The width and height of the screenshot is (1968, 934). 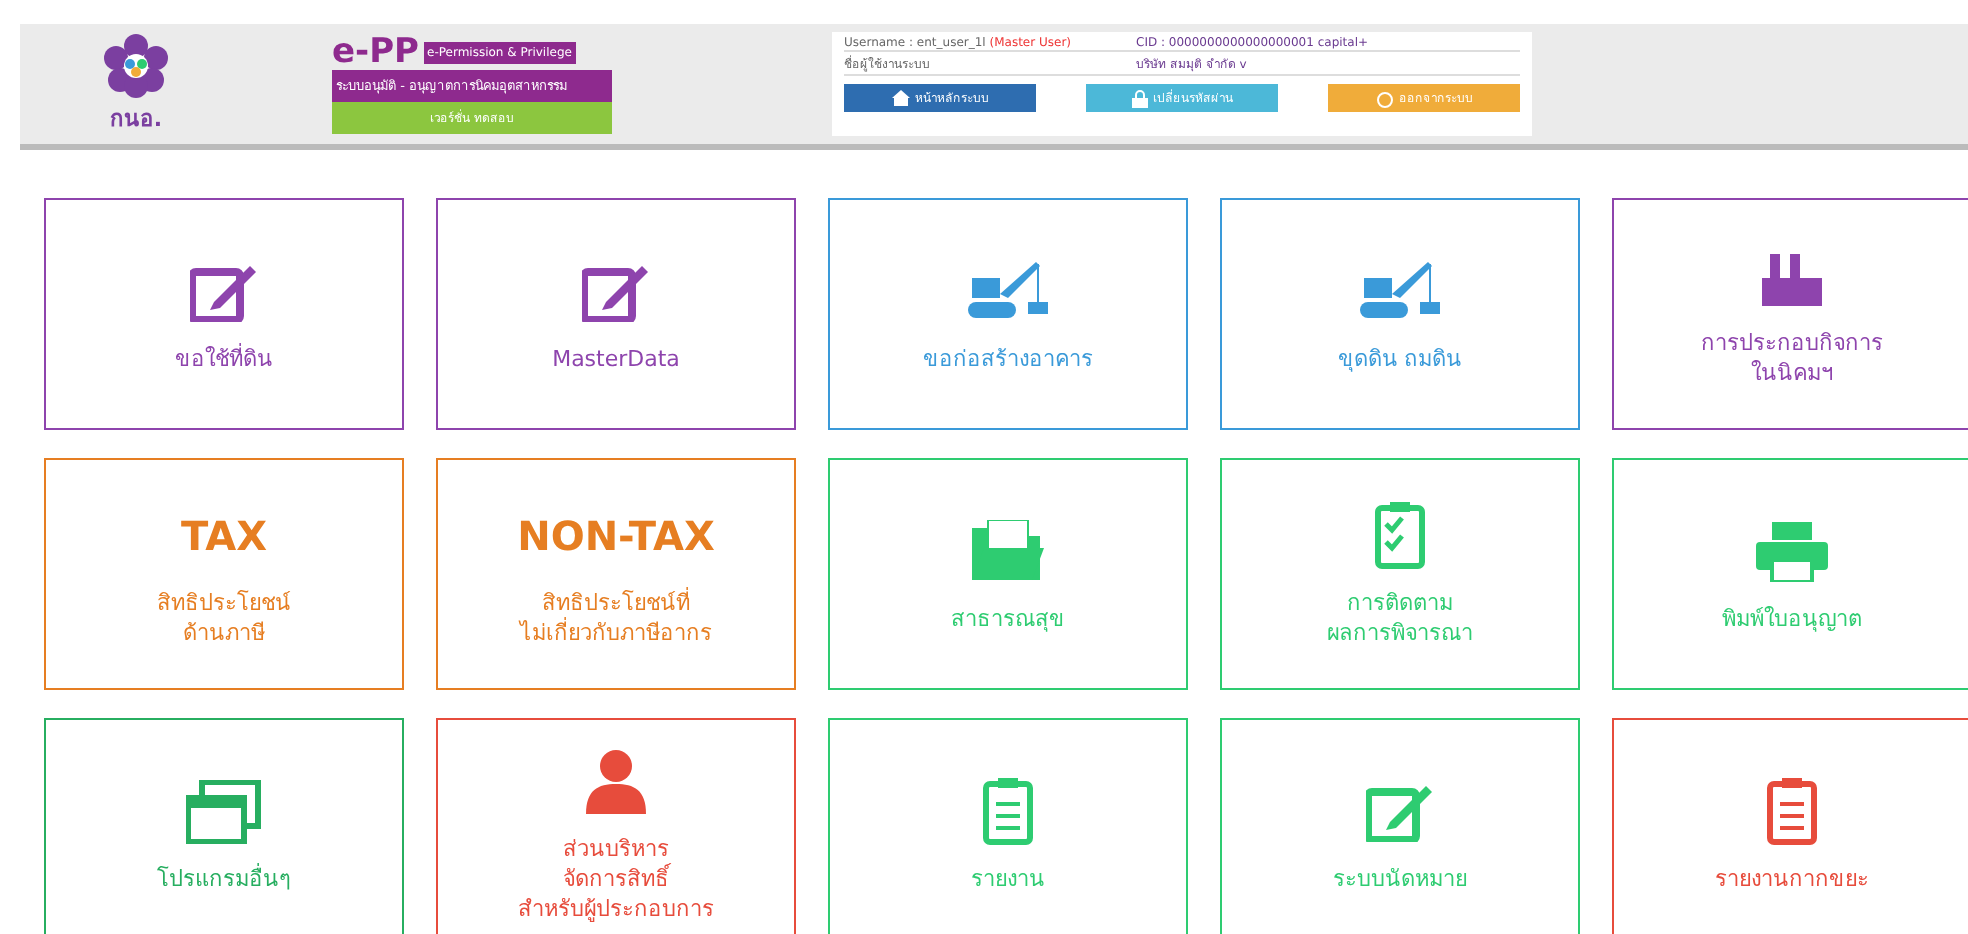 What do you see at coordinates (1400, 536) in the screenshot?
I see `checklist-icon` at bounding box center [1400, 536].